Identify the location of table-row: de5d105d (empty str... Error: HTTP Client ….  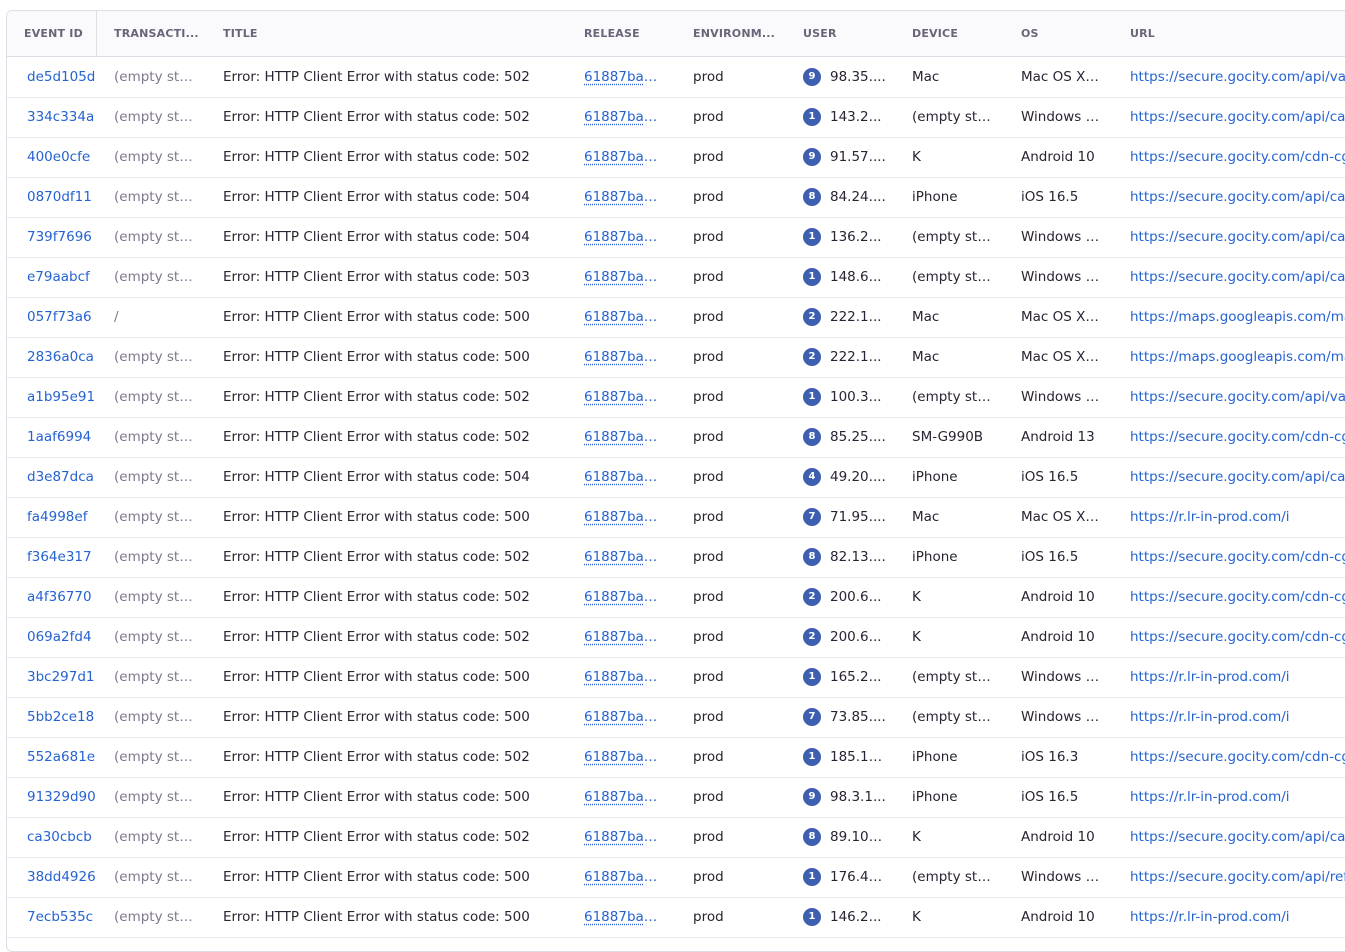
(676, 77).